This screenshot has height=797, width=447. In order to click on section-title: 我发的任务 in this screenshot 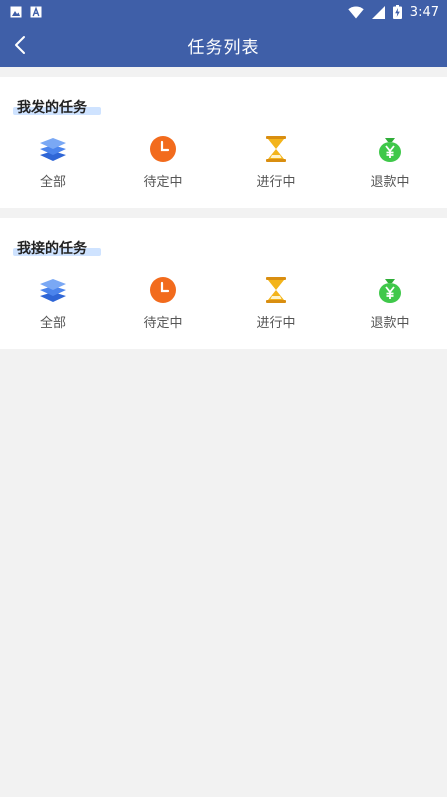, I will do `click(52, 108)`.